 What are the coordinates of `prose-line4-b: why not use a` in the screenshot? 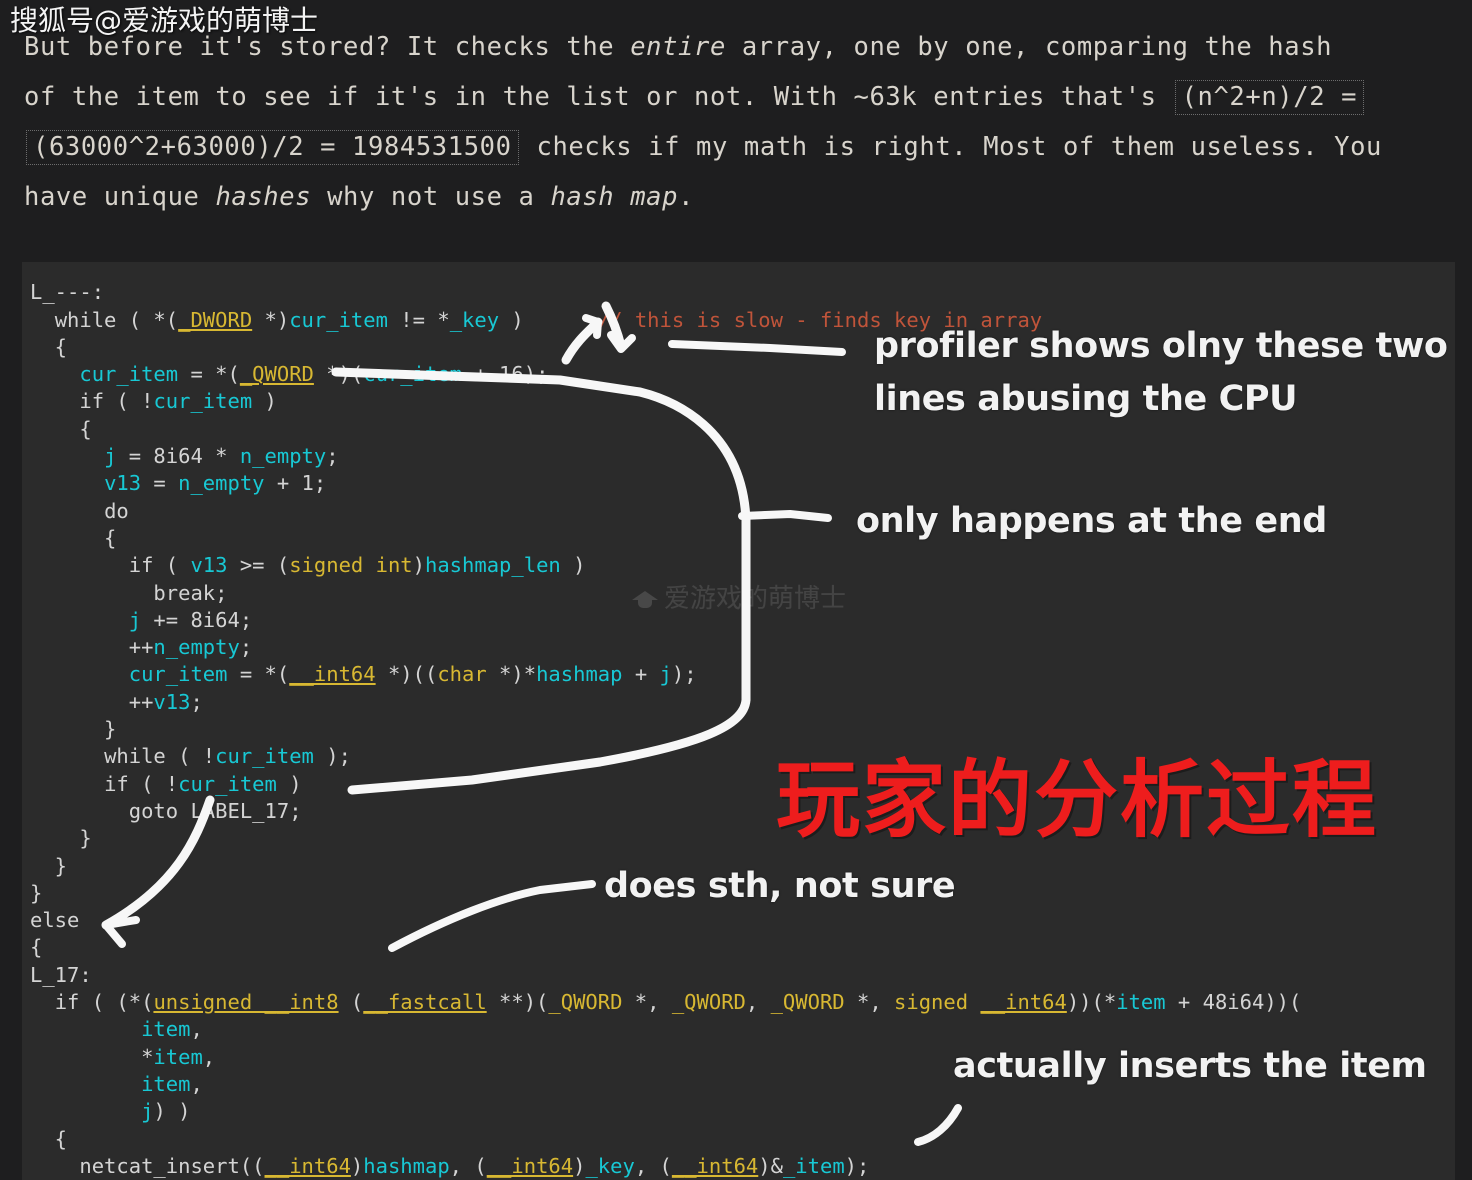 It's located at (431, 197).